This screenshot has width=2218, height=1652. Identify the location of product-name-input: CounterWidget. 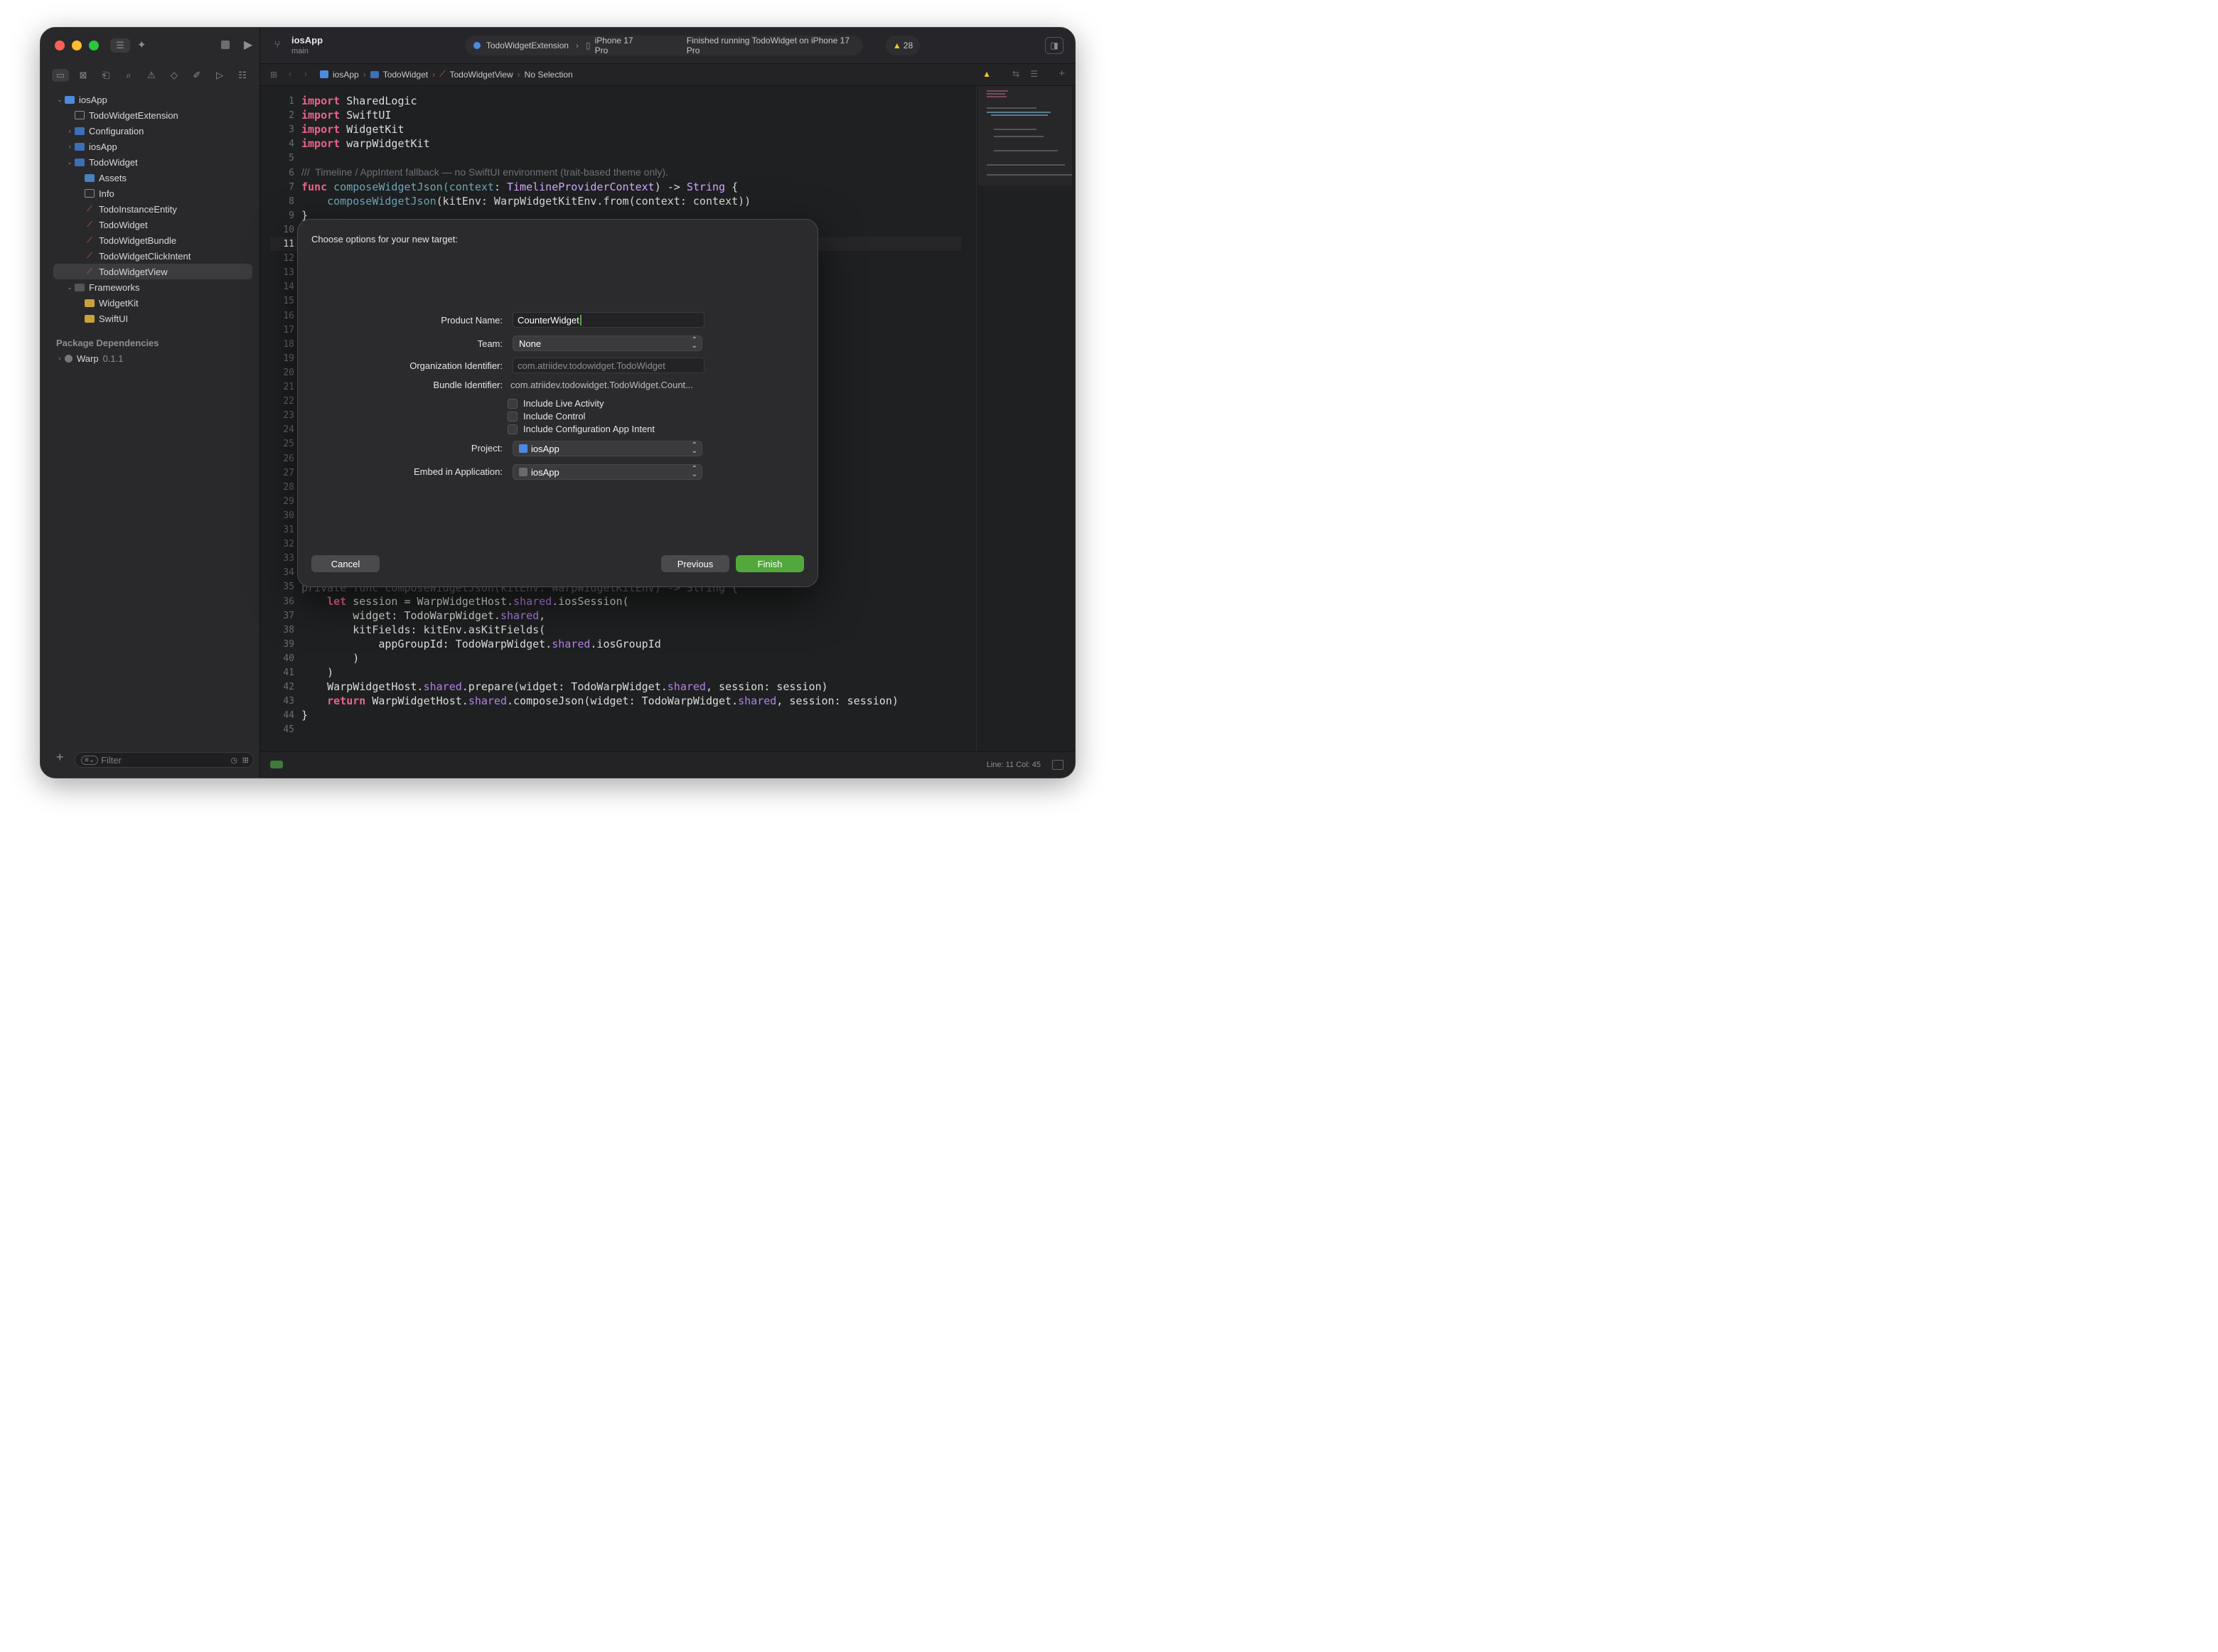
(608, 320).